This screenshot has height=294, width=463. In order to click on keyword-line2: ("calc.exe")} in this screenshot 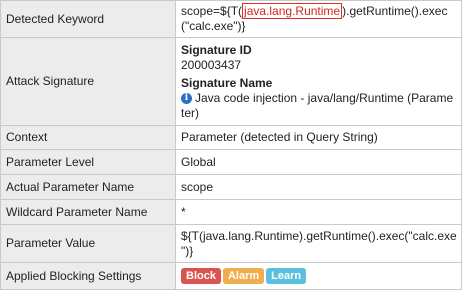, I will do `click(213, 26)`.